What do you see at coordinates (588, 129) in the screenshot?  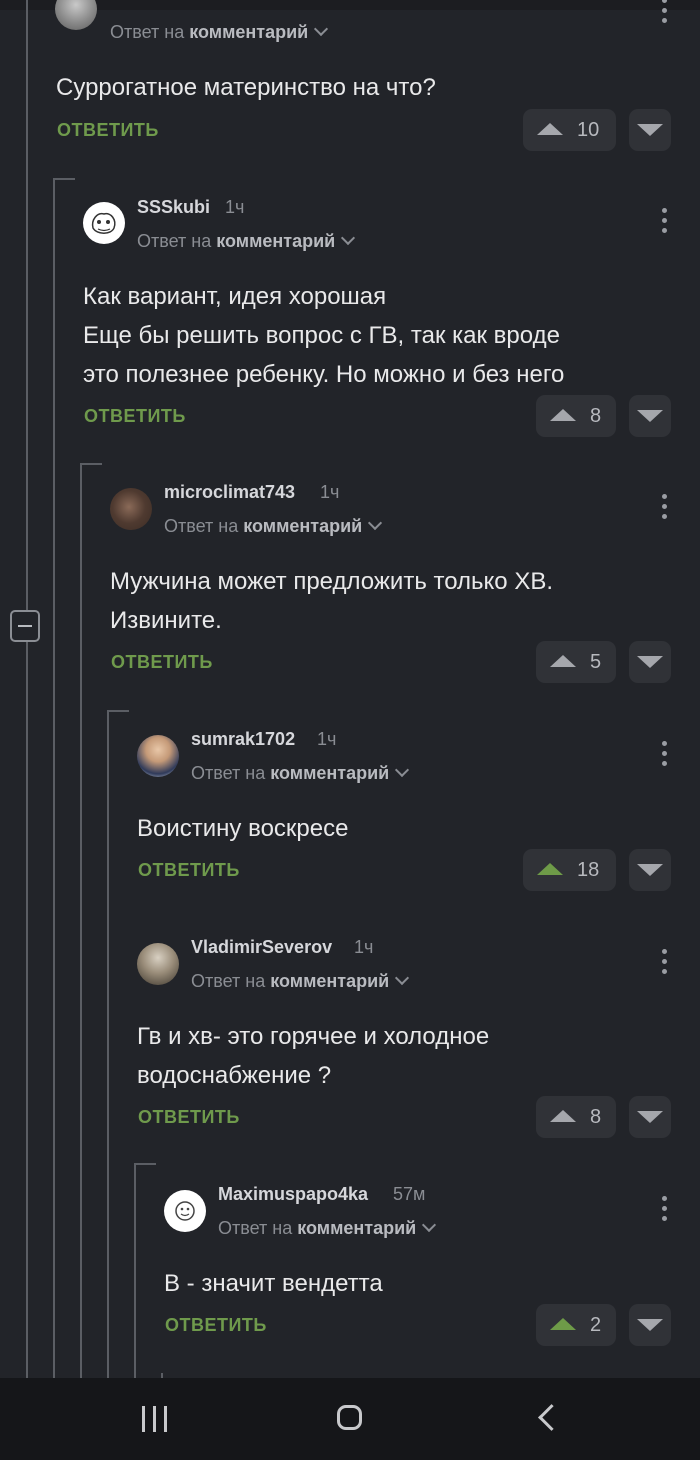 I see `rating-count: 10` at bounding box center [588, 129].